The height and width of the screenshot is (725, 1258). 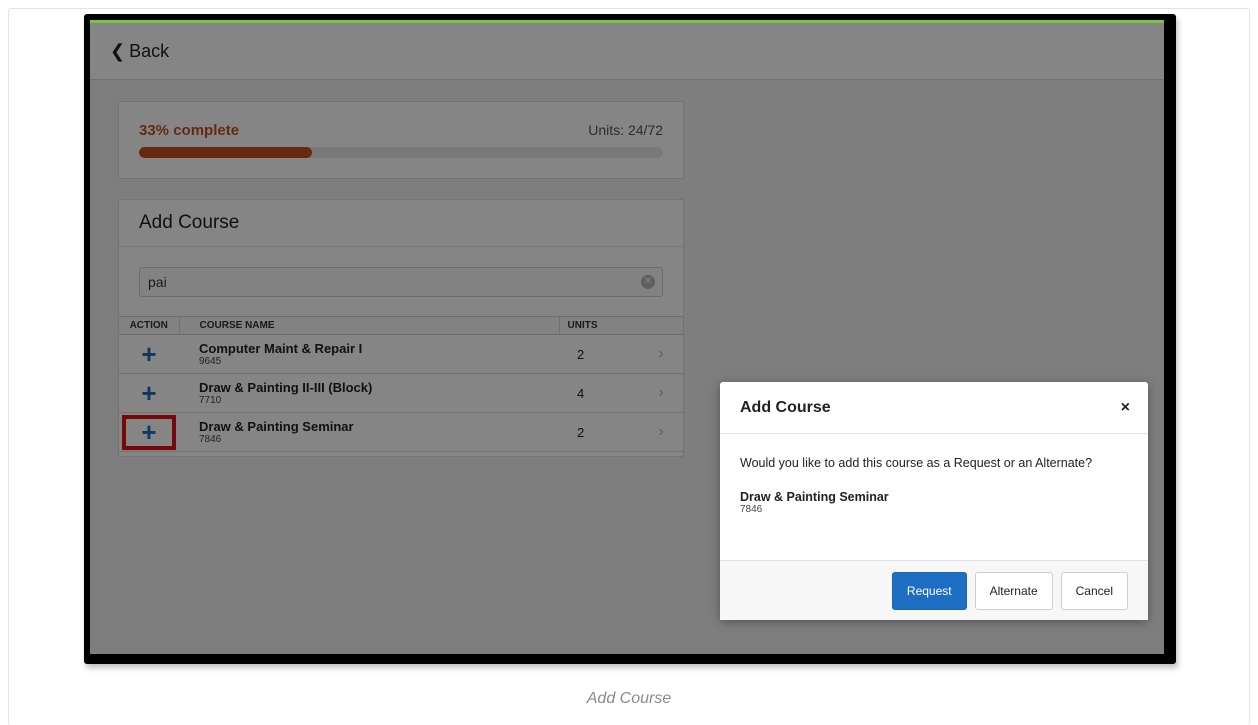 I want to click on dialog-title: Add Course, so click(x=785, y=407).